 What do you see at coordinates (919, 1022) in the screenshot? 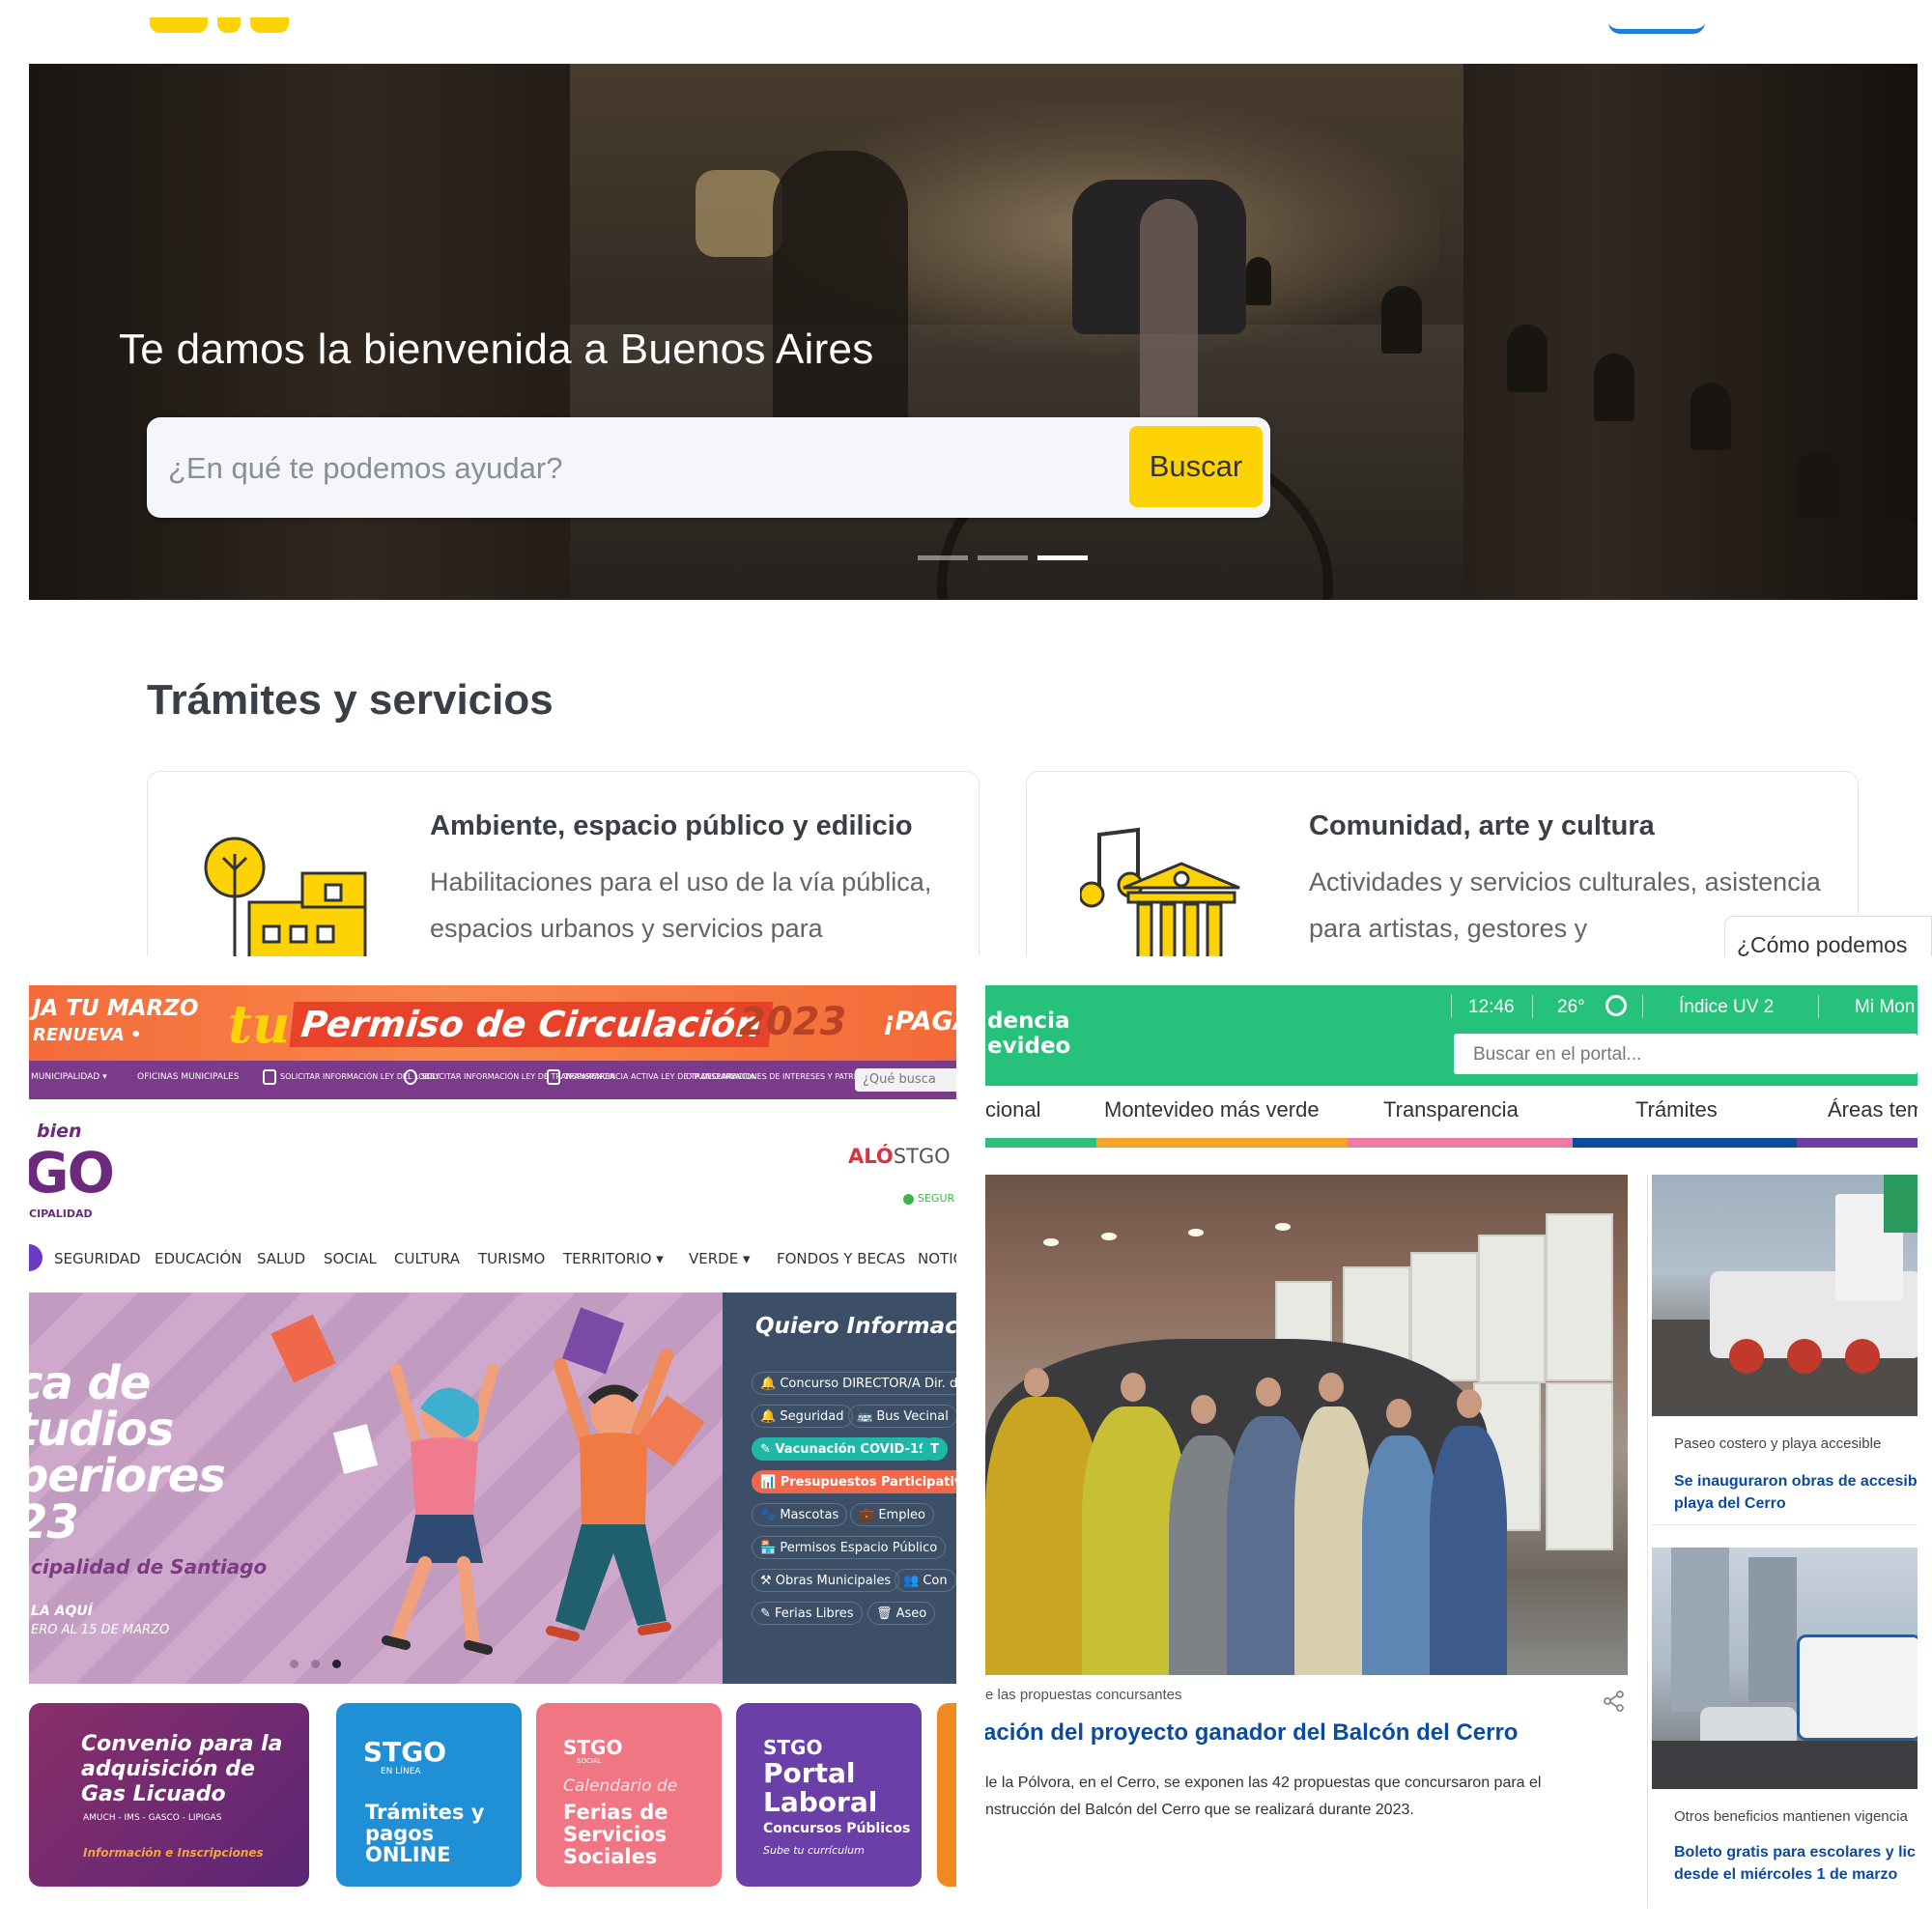
I see `banner-cta: ¡PAGA` at bounding box center [919, 1022].